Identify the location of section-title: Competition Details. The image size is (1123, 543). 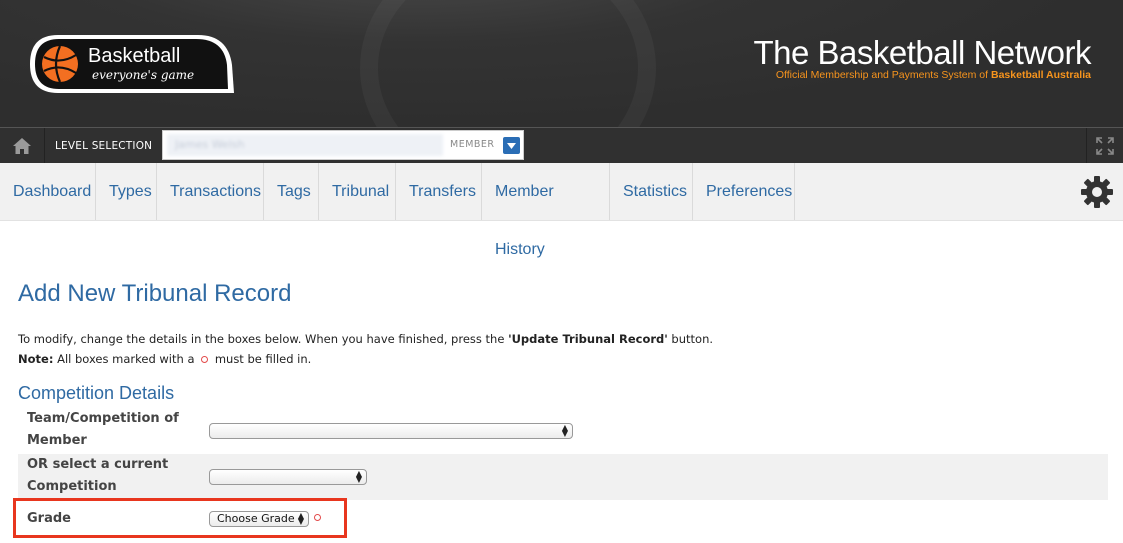
(96, 393).